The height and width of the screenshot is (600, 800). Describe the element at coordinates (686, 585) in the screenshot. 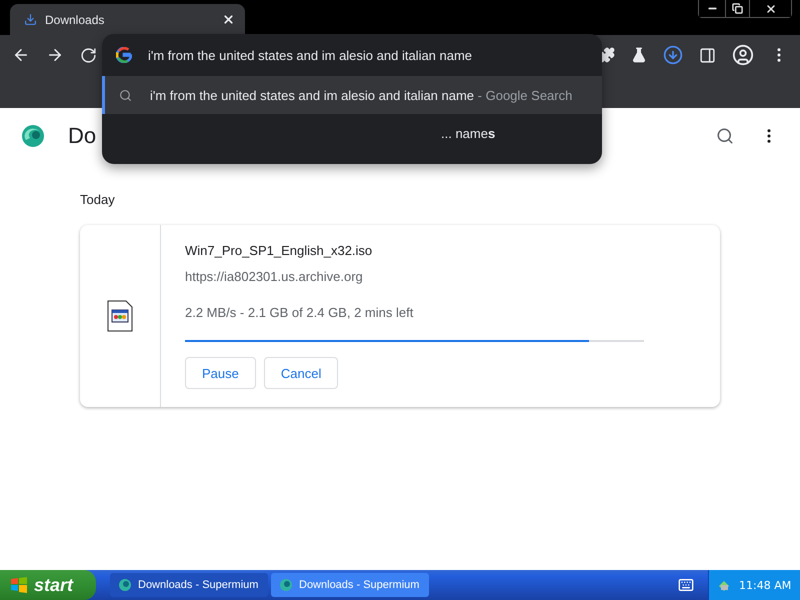

I see `keyboard-icon` at that location.